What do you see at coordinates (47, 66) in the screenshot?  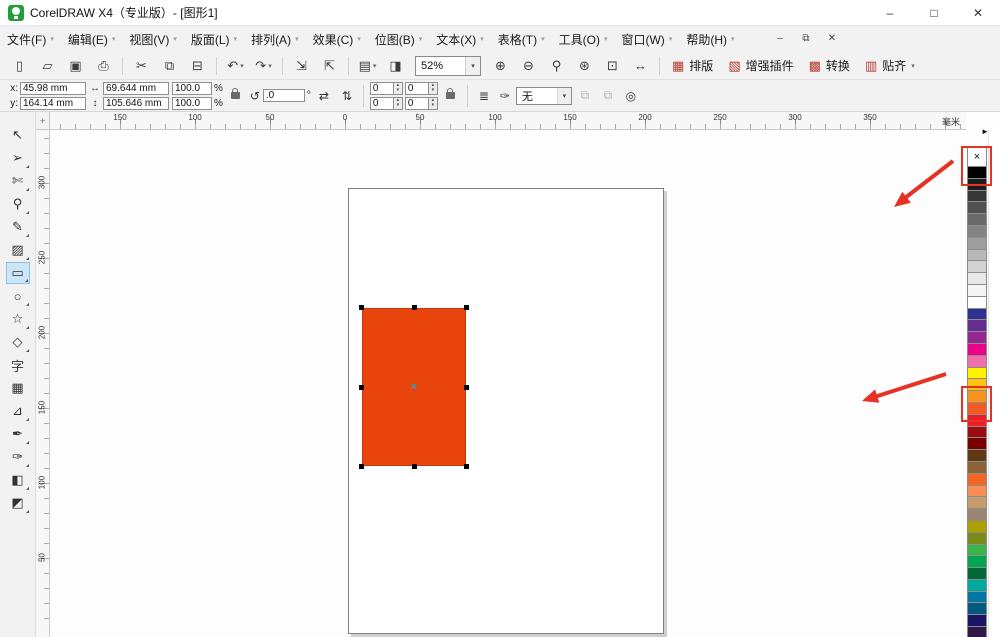 I see `open-document: ▱` at bounding box center [47, 66].